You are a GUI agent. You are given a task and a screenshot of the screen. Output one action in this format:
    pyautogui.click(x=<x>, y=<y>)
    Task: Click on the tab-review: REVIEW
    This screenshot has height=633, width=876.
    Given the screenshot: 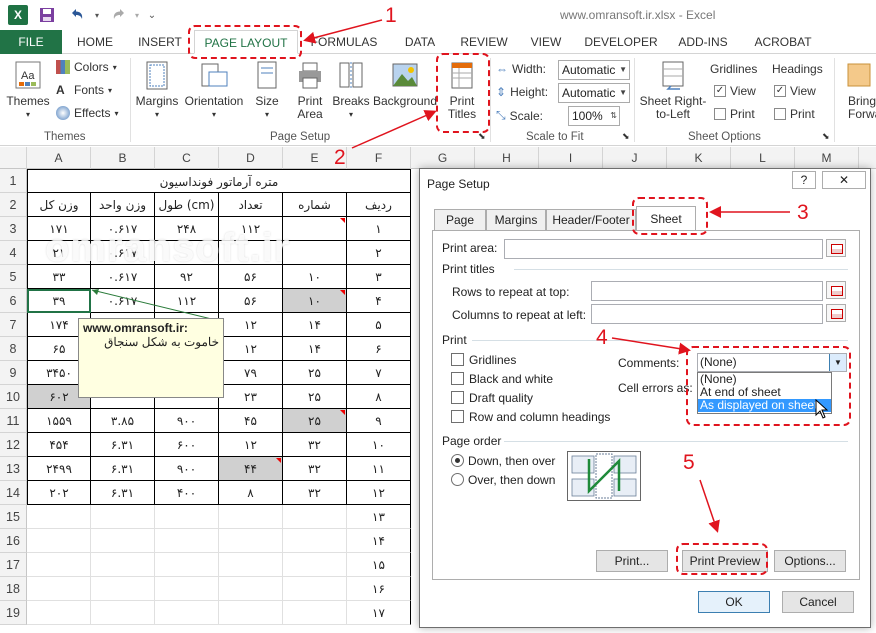 What is the action you would take?
    pyautogui.click(x=484, y=42)
    